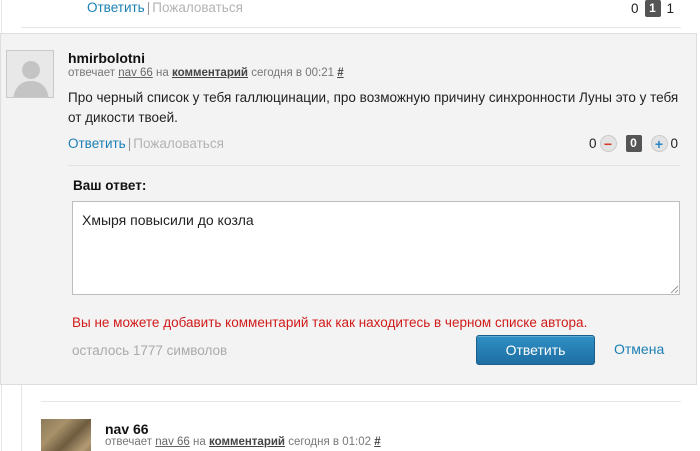  What do you see at coordinates (670, 8) in the screenshot?
I see `vote-plus-count: 1` at bounding box center [670, 8].